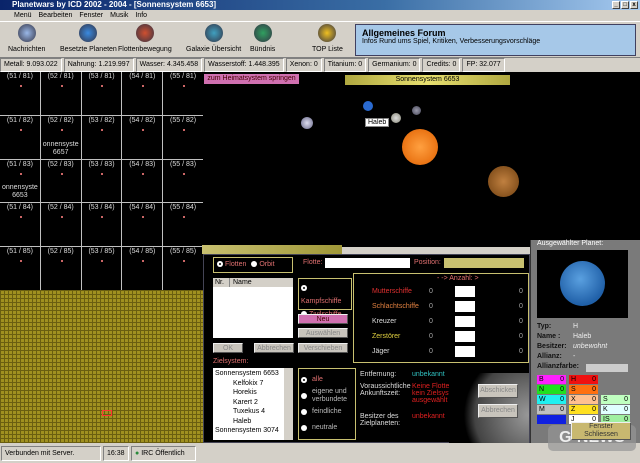 The image size is (640, 463). Describe the element at coordinates (521, 336) in the screenshot. I see `ship-max-count: 0` at that location.